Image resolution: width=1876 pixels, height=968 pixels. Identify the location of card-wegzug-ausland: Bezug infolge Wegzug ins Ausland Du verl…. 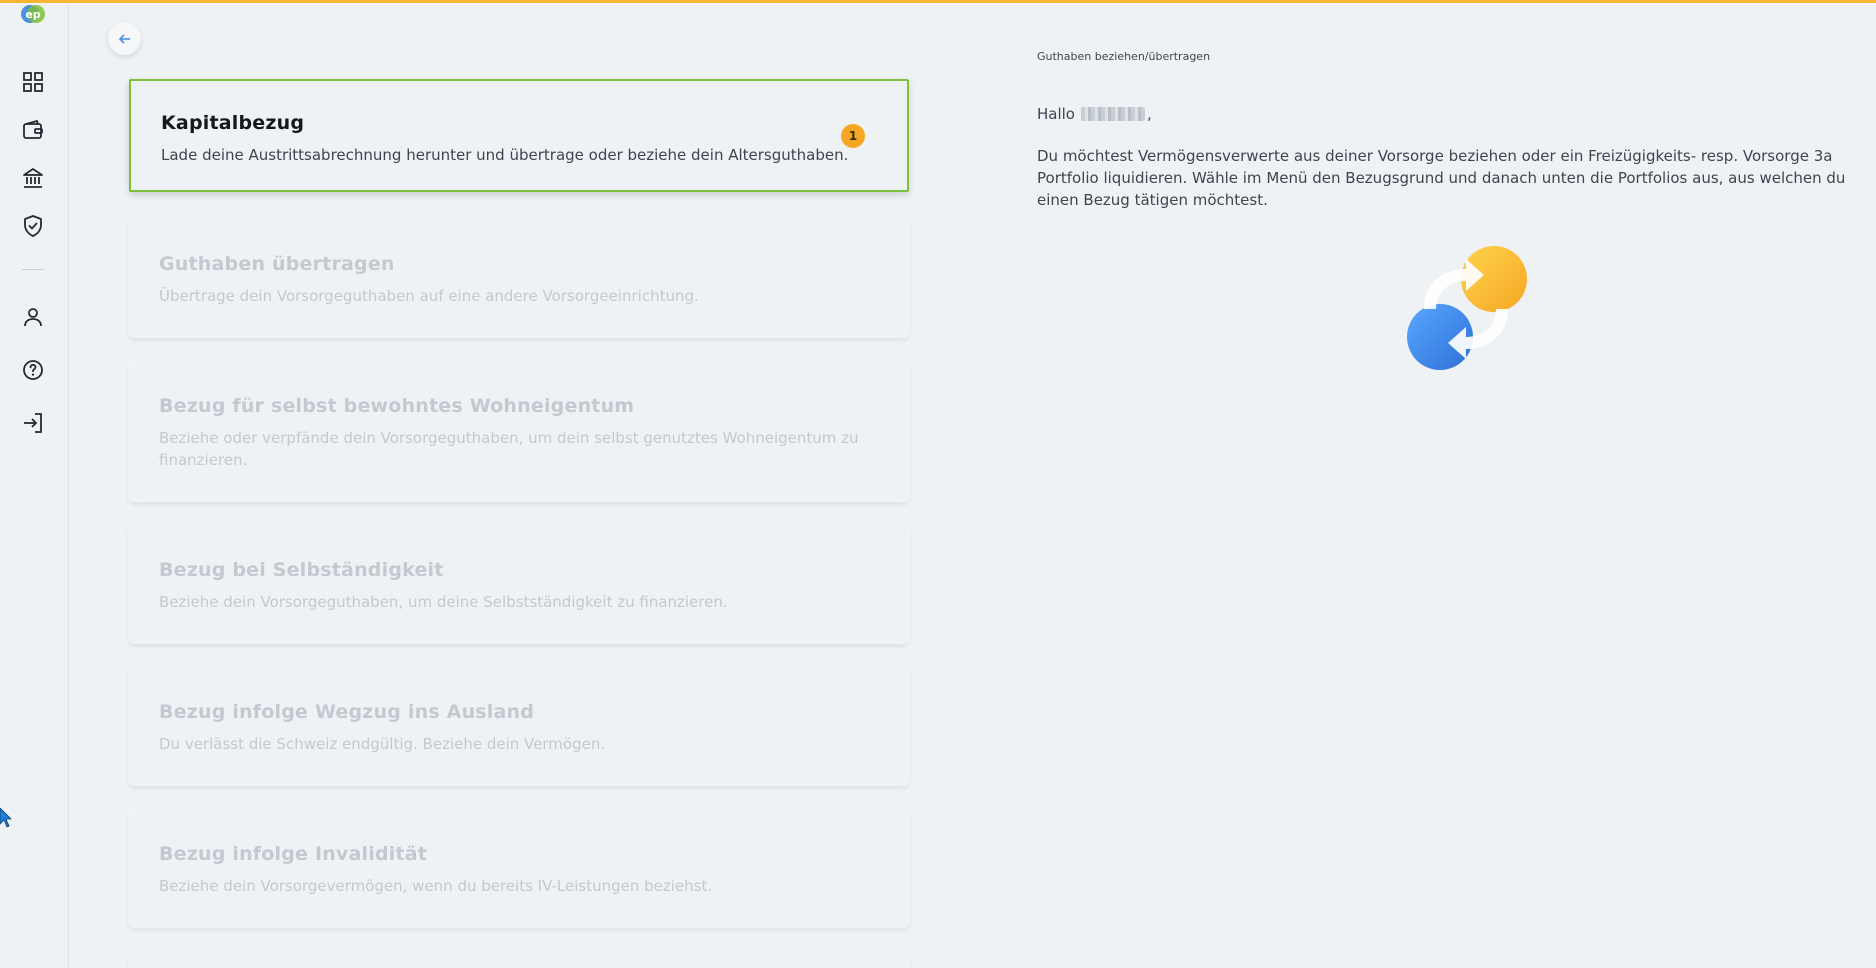
(519, 727).